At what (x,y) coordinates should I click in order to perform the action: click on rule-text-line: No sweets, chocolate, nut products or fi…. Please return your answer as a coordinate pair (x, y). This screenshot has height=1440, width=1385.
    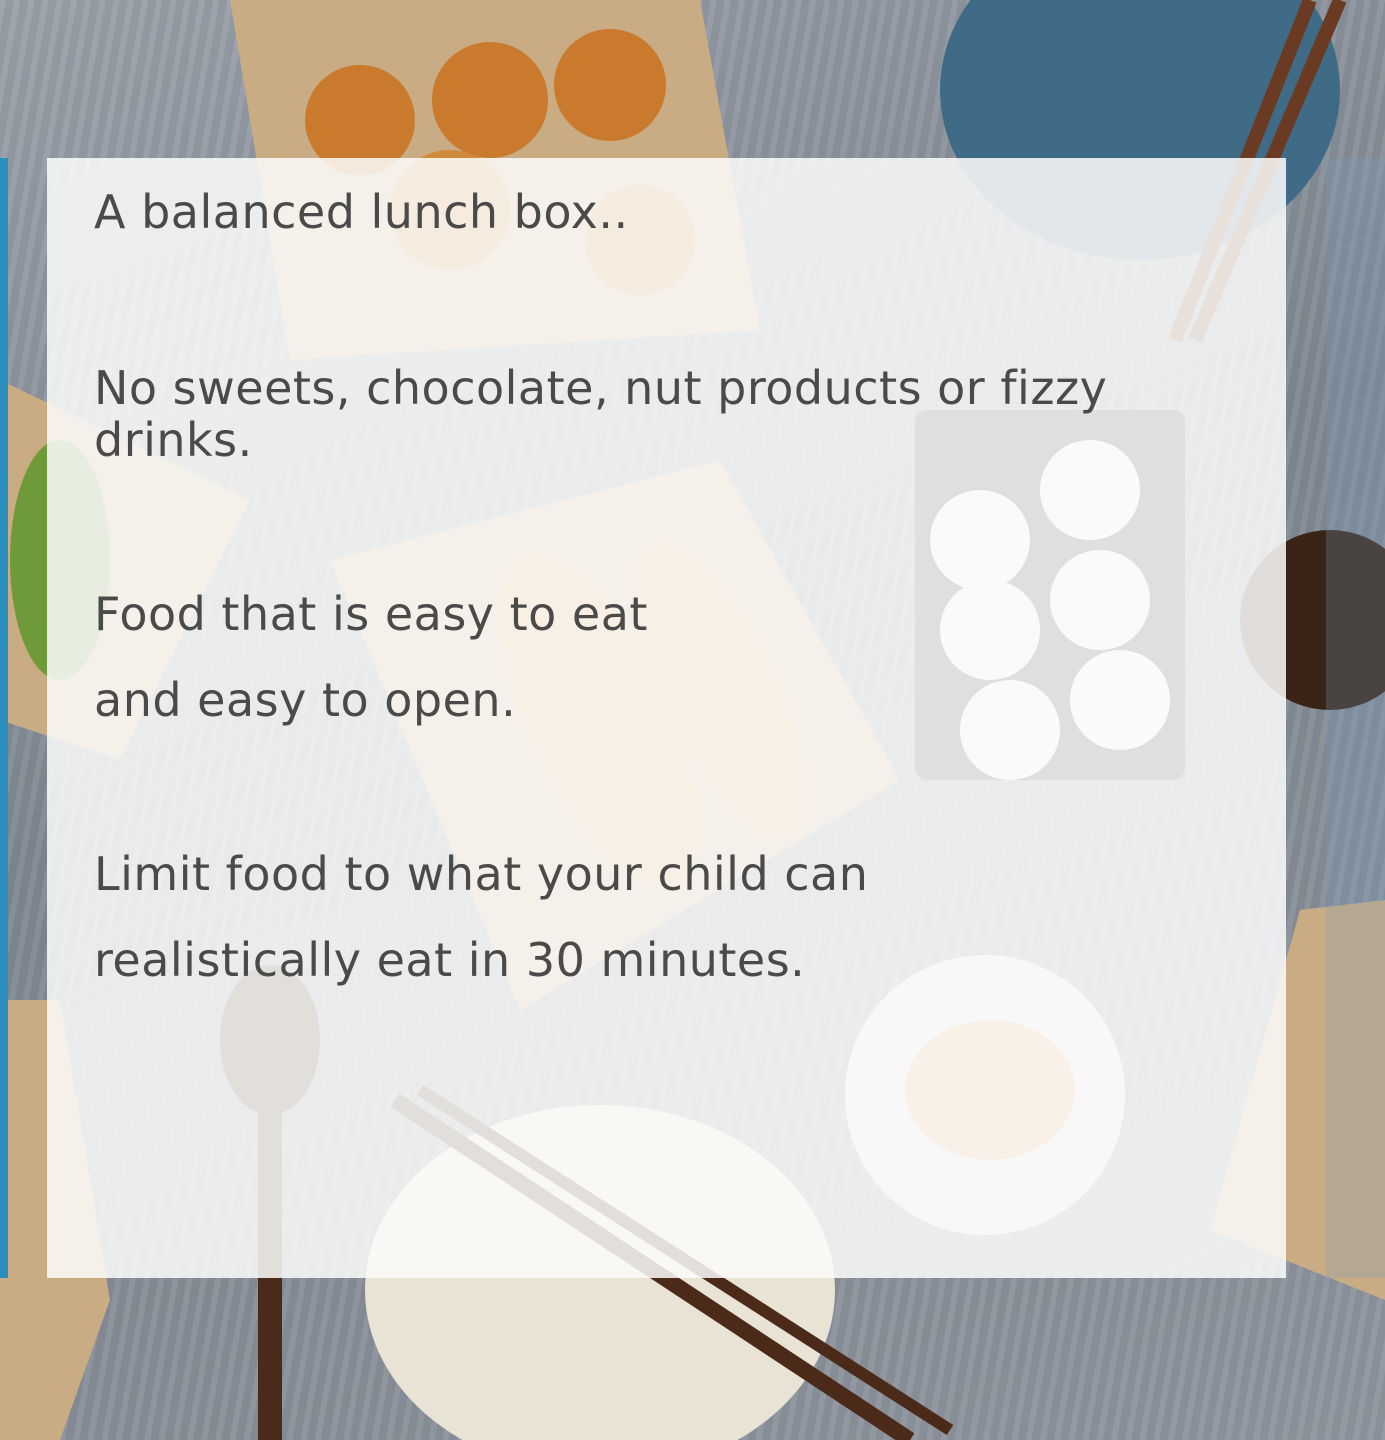
    Looking at the image, I should click on (601, 388).